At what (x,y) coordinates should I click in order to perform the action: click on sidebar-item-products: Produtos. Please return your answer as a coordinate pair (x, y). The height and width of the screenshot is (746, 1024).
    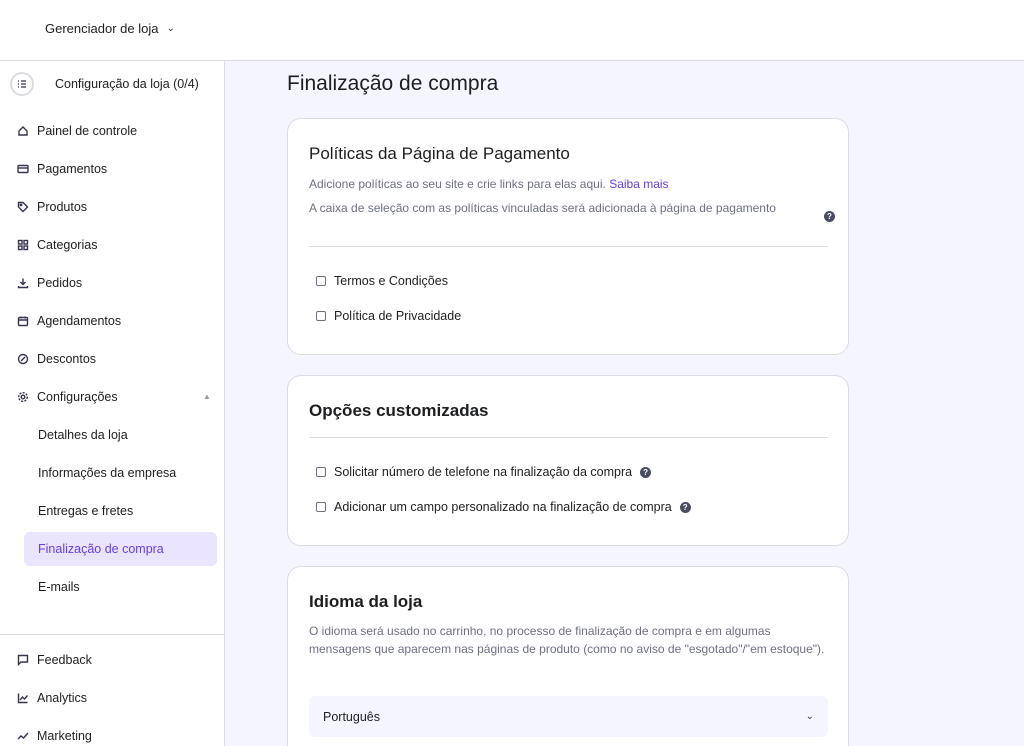
    Looking at the image, I should click on (51, 207).